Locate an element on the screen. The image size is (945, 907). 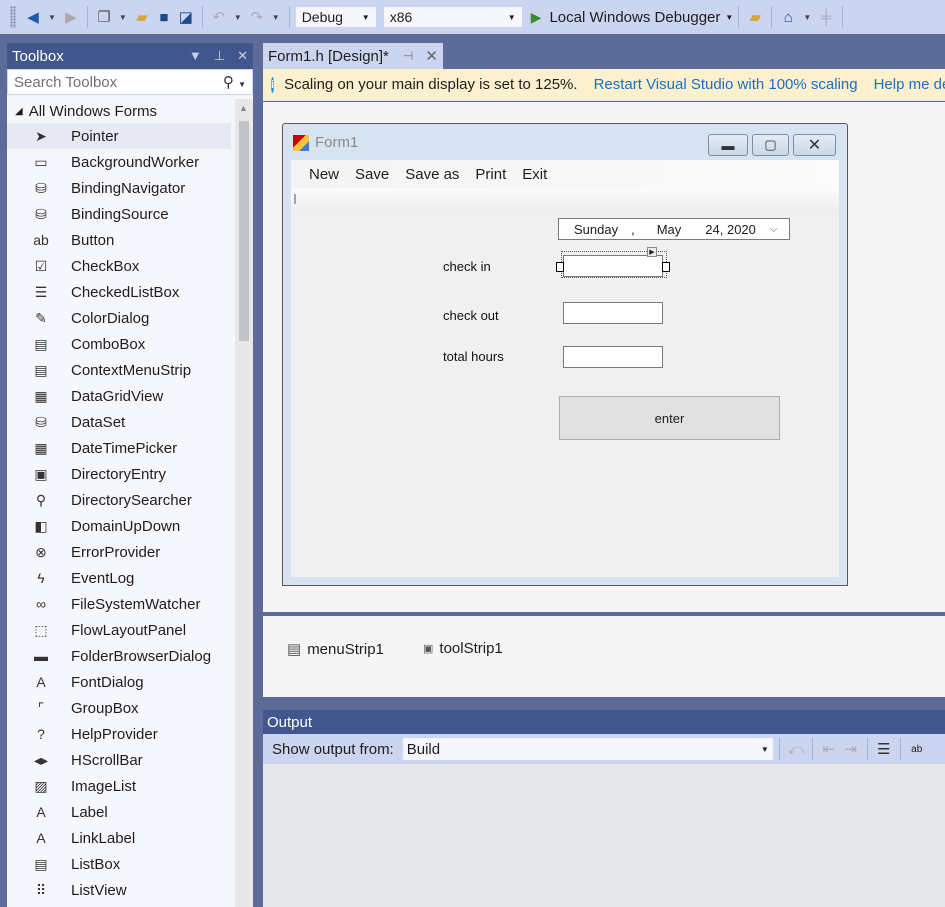
find-in-files-icon: ▰ is located at coordinates (755, 17).